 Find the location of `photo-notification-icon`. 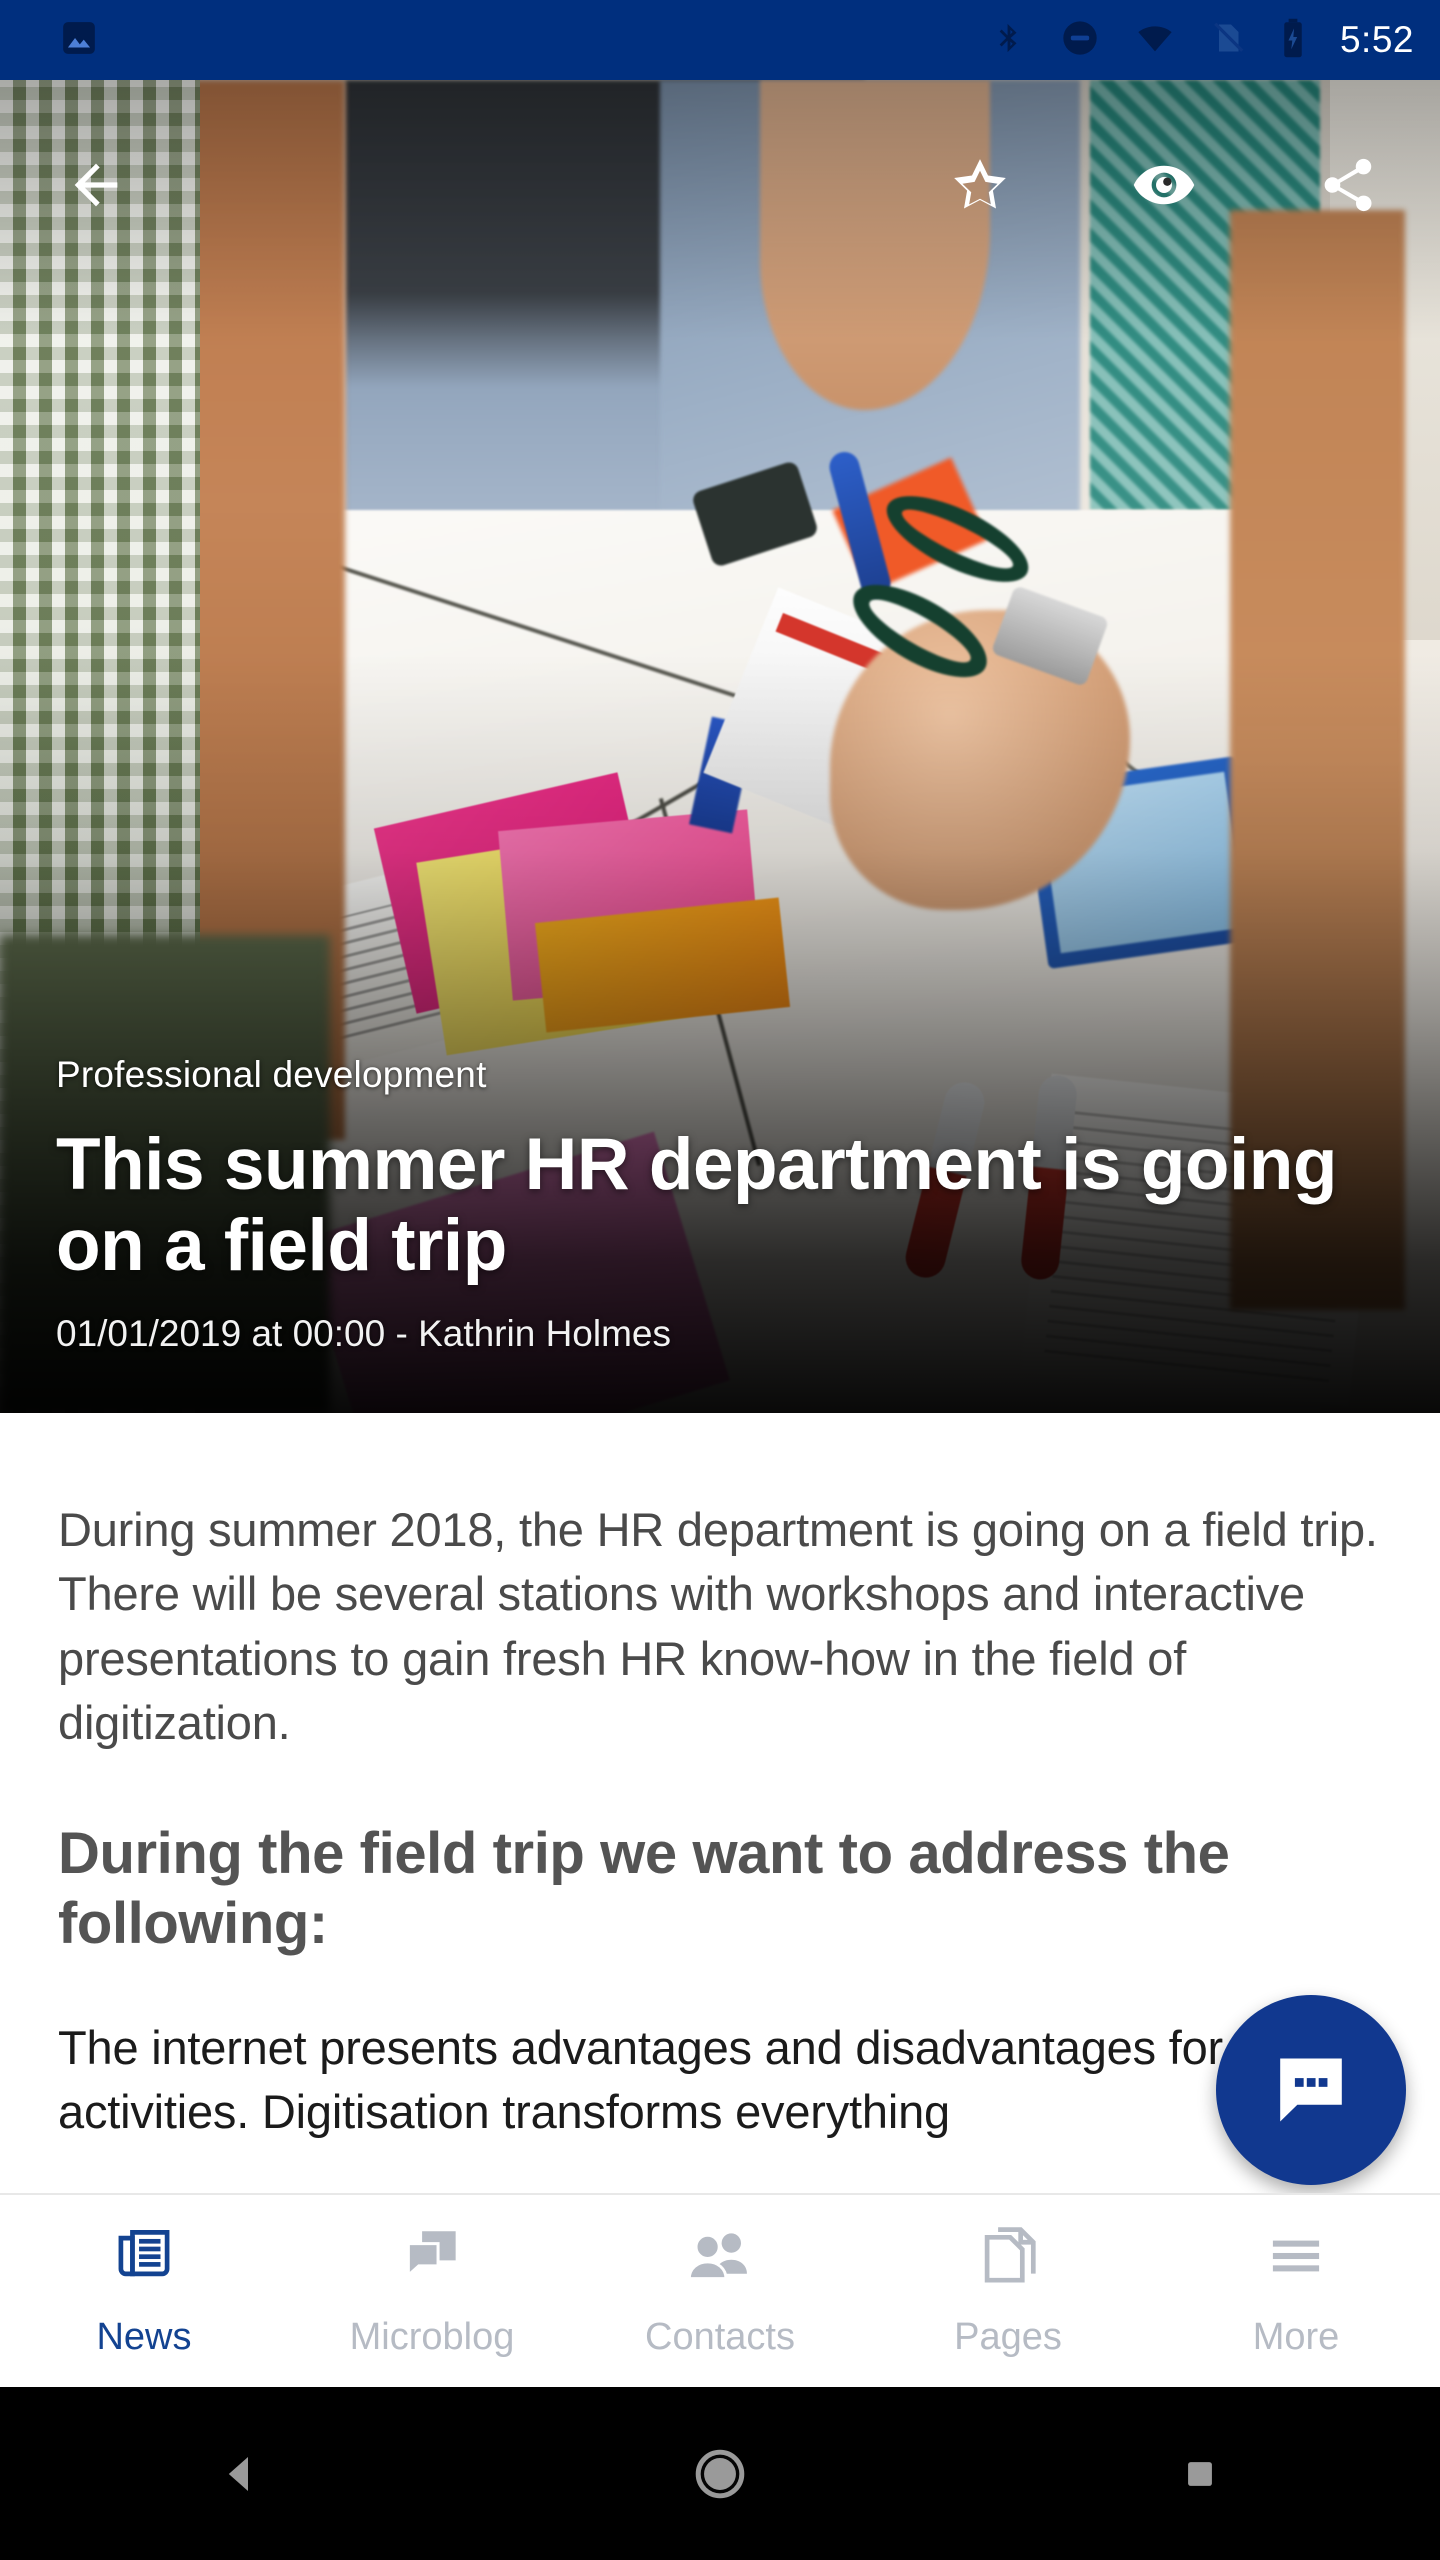

photo-notification-icon is located at coordinates (79, 40).